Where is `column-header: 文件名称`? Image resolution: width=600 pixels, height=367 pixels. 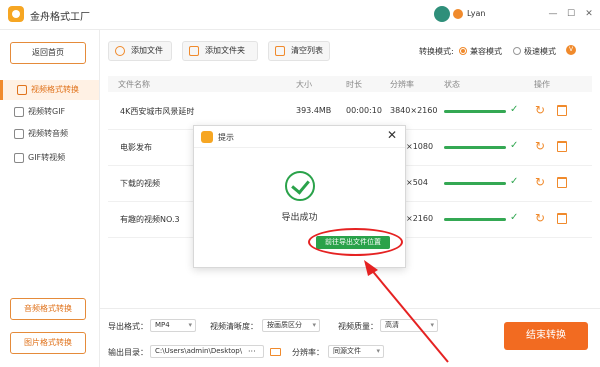 column-header: 文件名称 is located at coordinates (134, 84).